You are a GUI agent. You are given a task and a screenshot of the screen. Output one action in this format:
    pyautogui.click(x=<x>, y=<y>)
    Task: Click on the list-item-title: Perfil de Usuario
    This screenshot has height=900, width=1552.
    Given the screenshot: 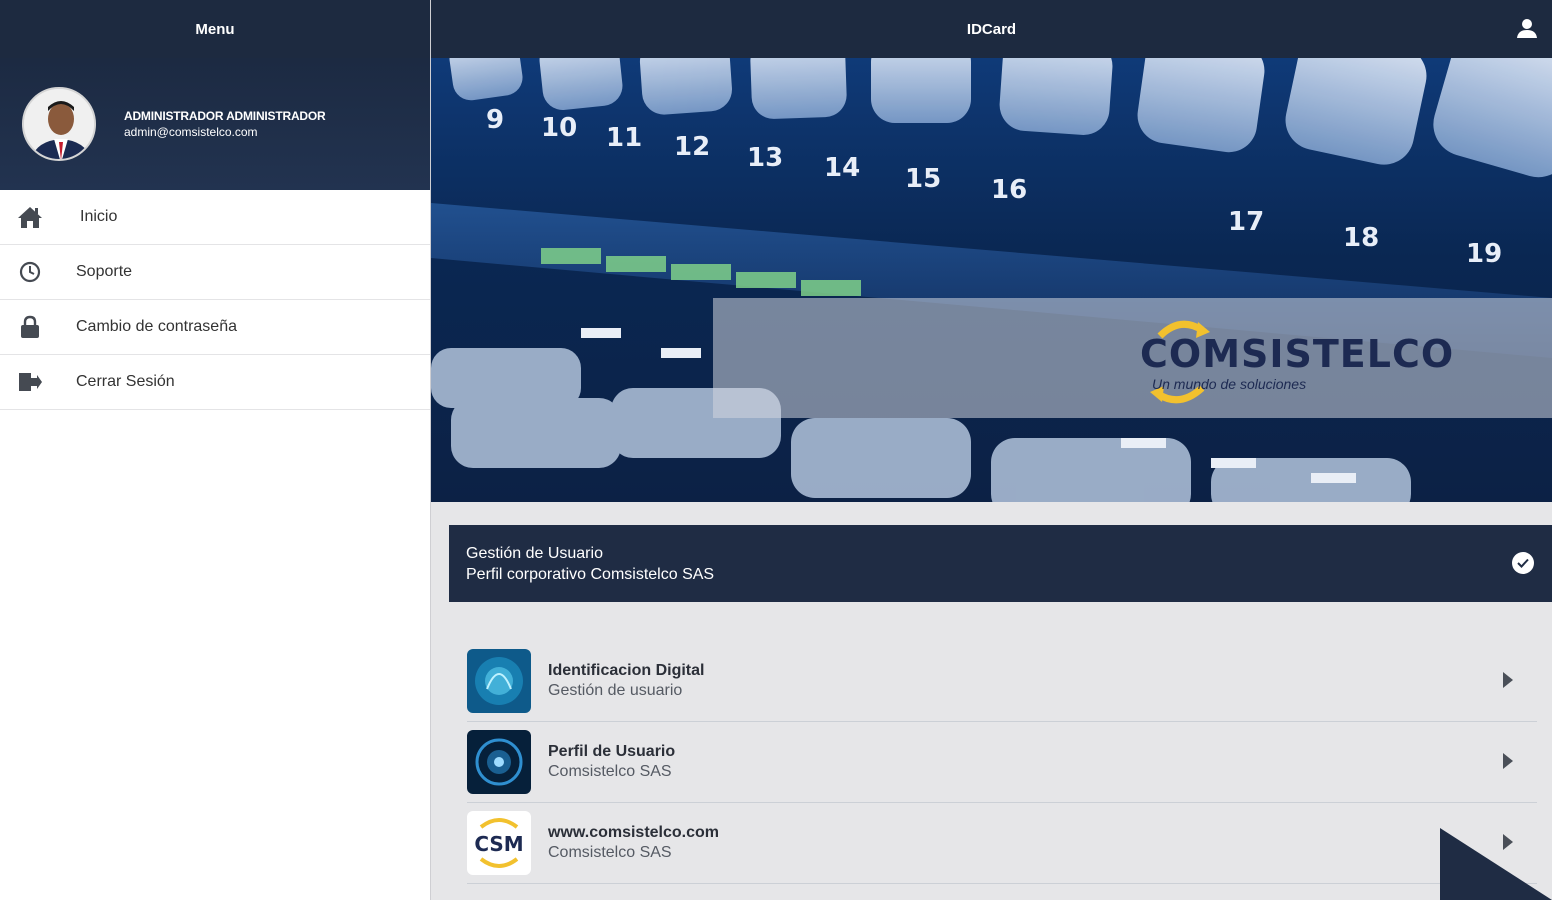 What is the action you would take?
    pyautogui.click(x=612, y=751)
    